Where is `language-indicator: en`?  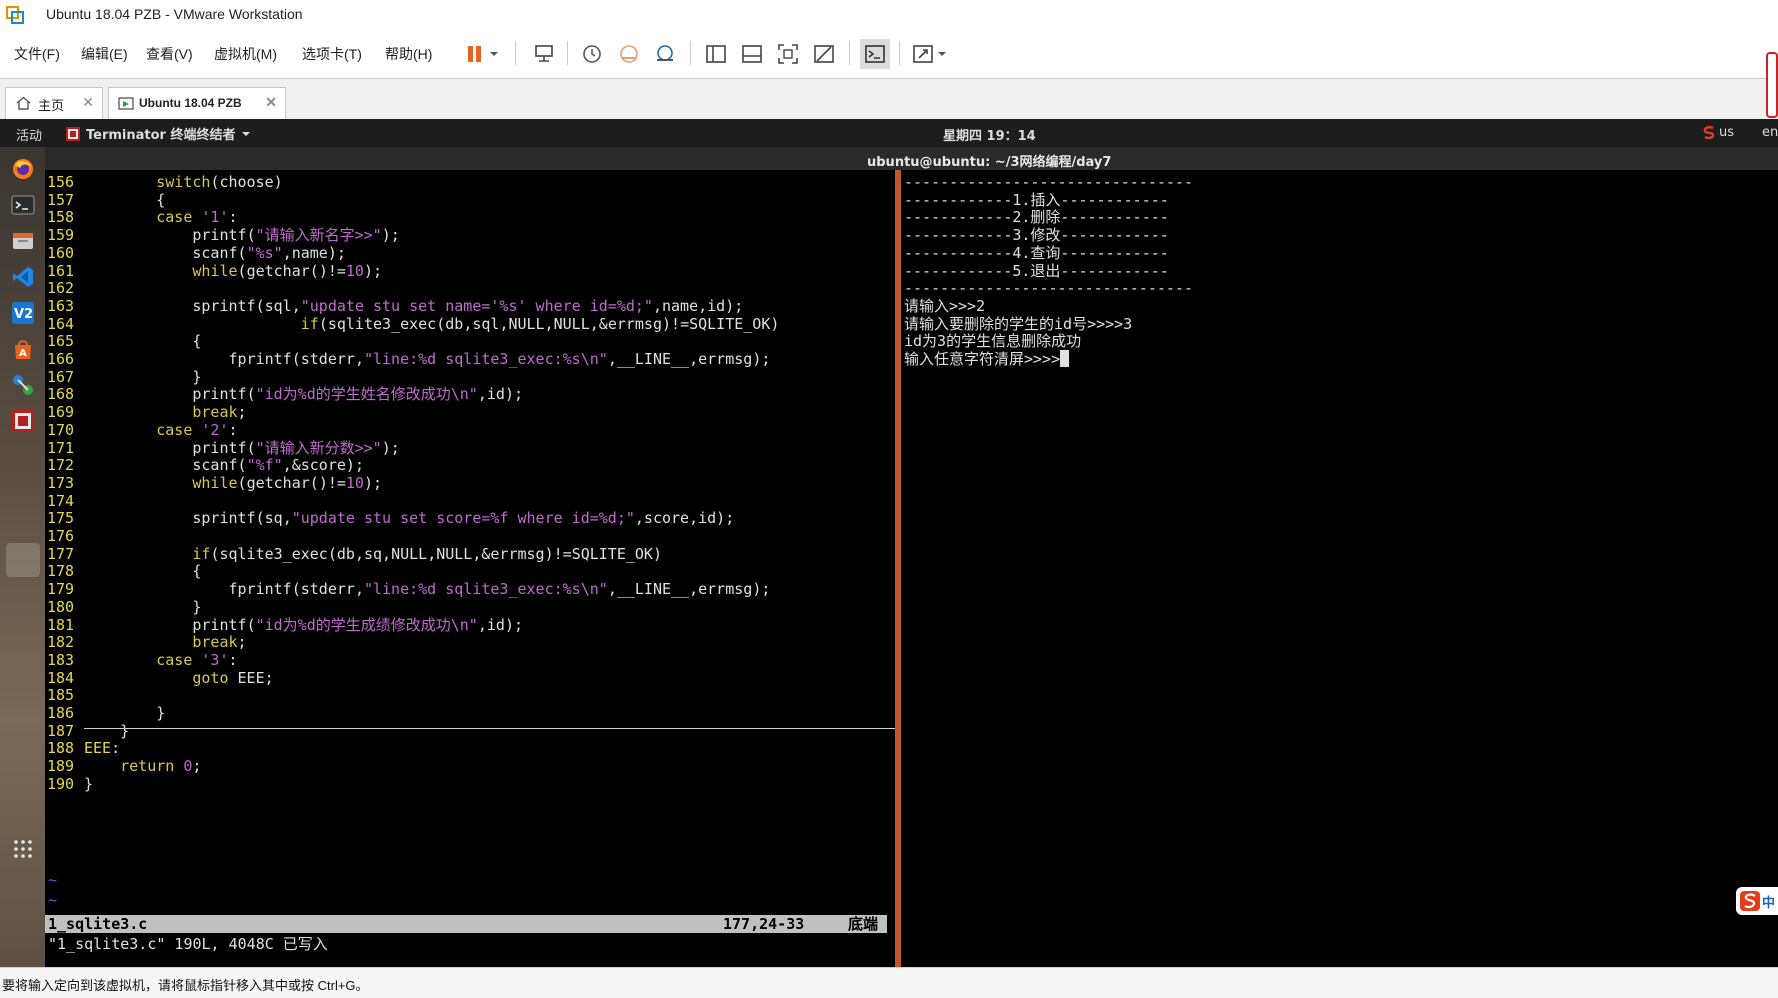
language-indicator: en is located at coordinates (1770, 132).